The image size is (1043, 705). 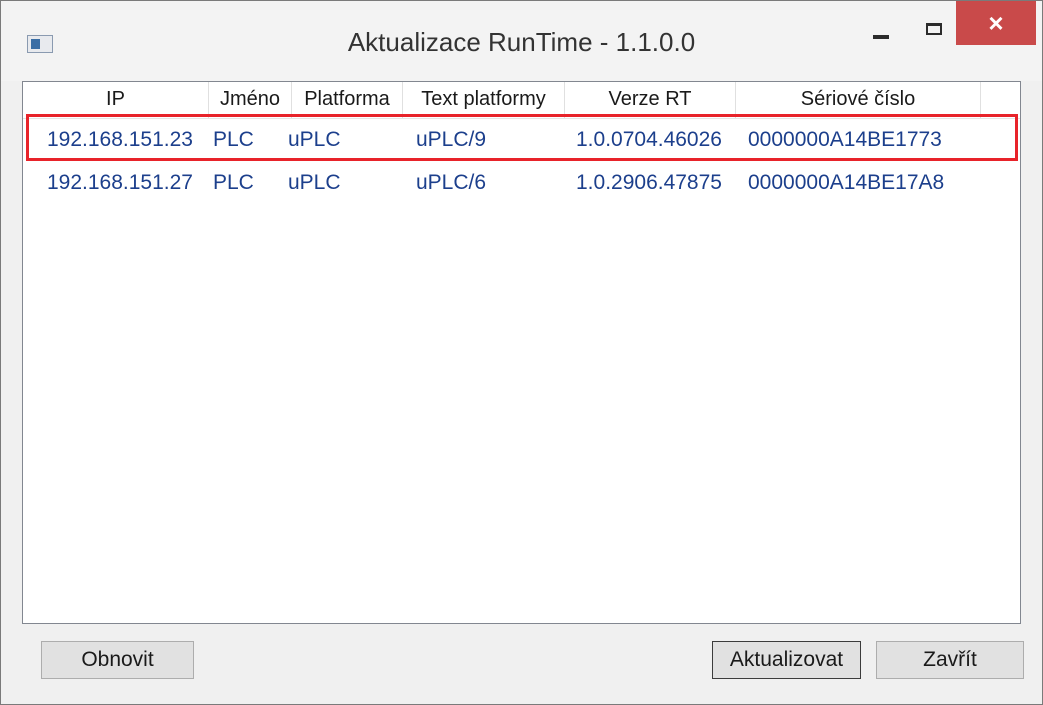 What do you see at coordinates (649, 182) in the screenshot?
I see `cell-rt-version: 1.0.2906.47875` at bounding box center [649, 182].